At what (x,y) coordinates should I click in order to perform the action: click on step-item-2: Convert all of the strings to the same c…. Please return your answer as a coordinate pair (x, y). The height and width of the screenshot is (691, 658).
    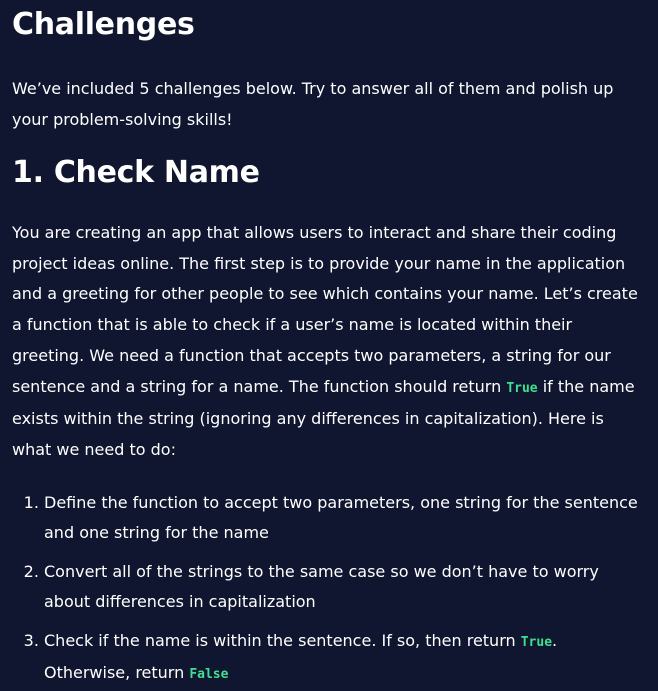
    Looking at the image, I should click on (345, 587).